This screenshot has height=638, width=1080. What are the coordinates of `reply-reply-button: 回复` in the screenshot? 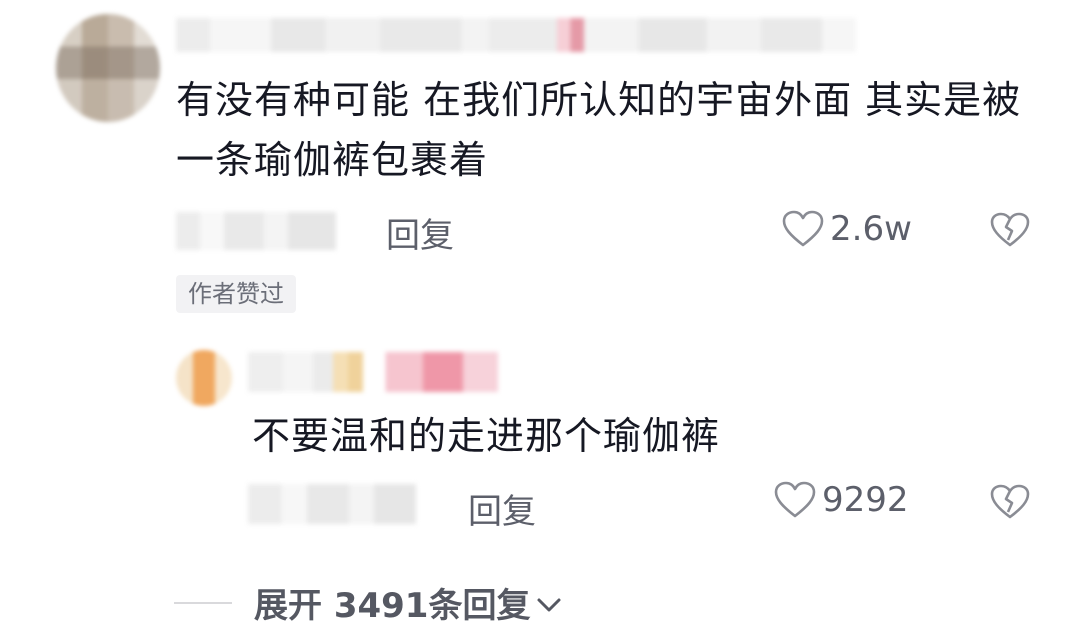 It's located at (502, 508).